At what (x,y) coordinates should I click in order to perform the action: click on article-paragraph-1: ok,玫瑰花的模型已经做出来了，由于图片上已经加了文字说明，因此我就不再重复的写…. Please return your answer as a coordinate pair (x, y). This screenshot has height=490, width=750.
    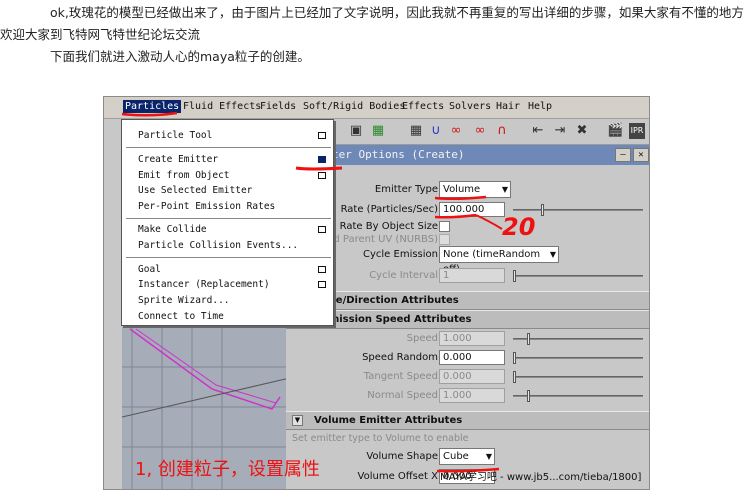
    Looking at the image, I should click on (372, 23).